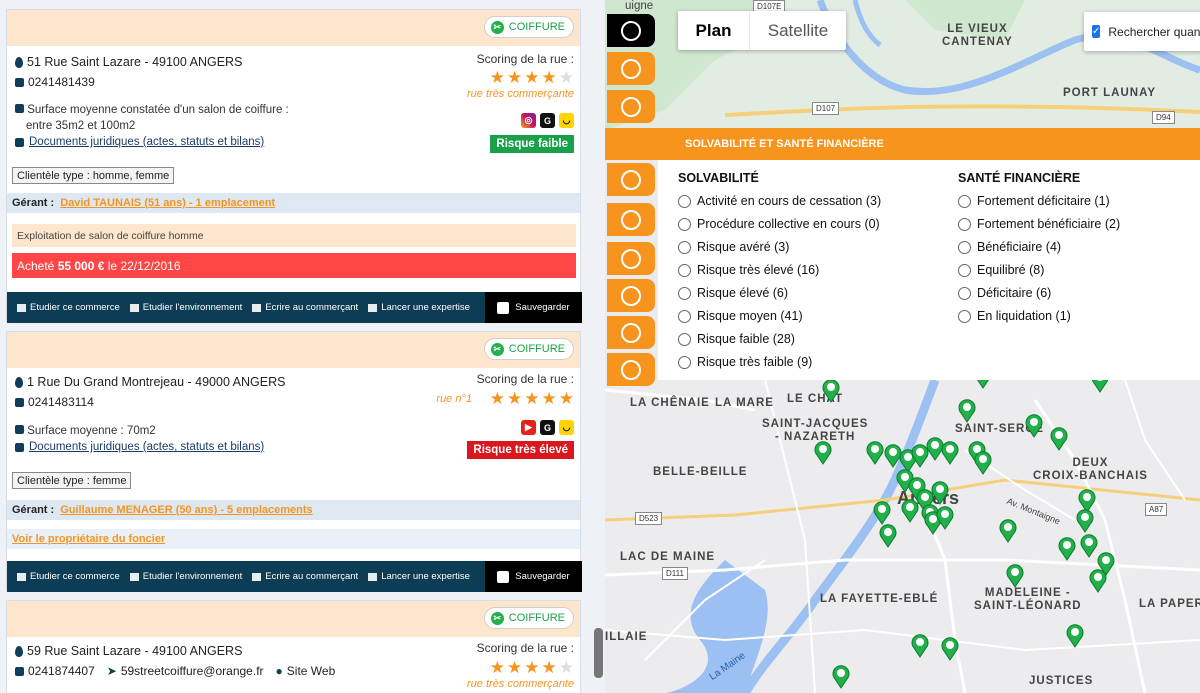 The height and width of the screenshot is (693, 1200). What do you see at coordinates (631, 258) in the screenshot?
I see `tool-calendar-button` at bounding box center [631, 258].